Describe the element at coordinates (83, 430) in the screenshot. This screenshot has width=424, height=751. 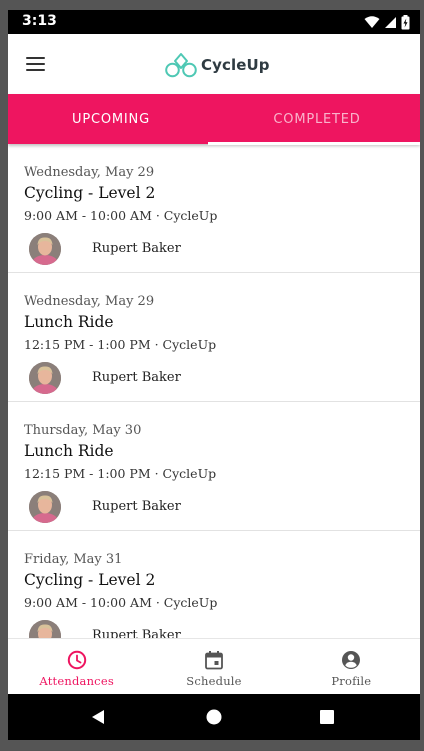
I see `class-date: Thursday, May 30` at that location.